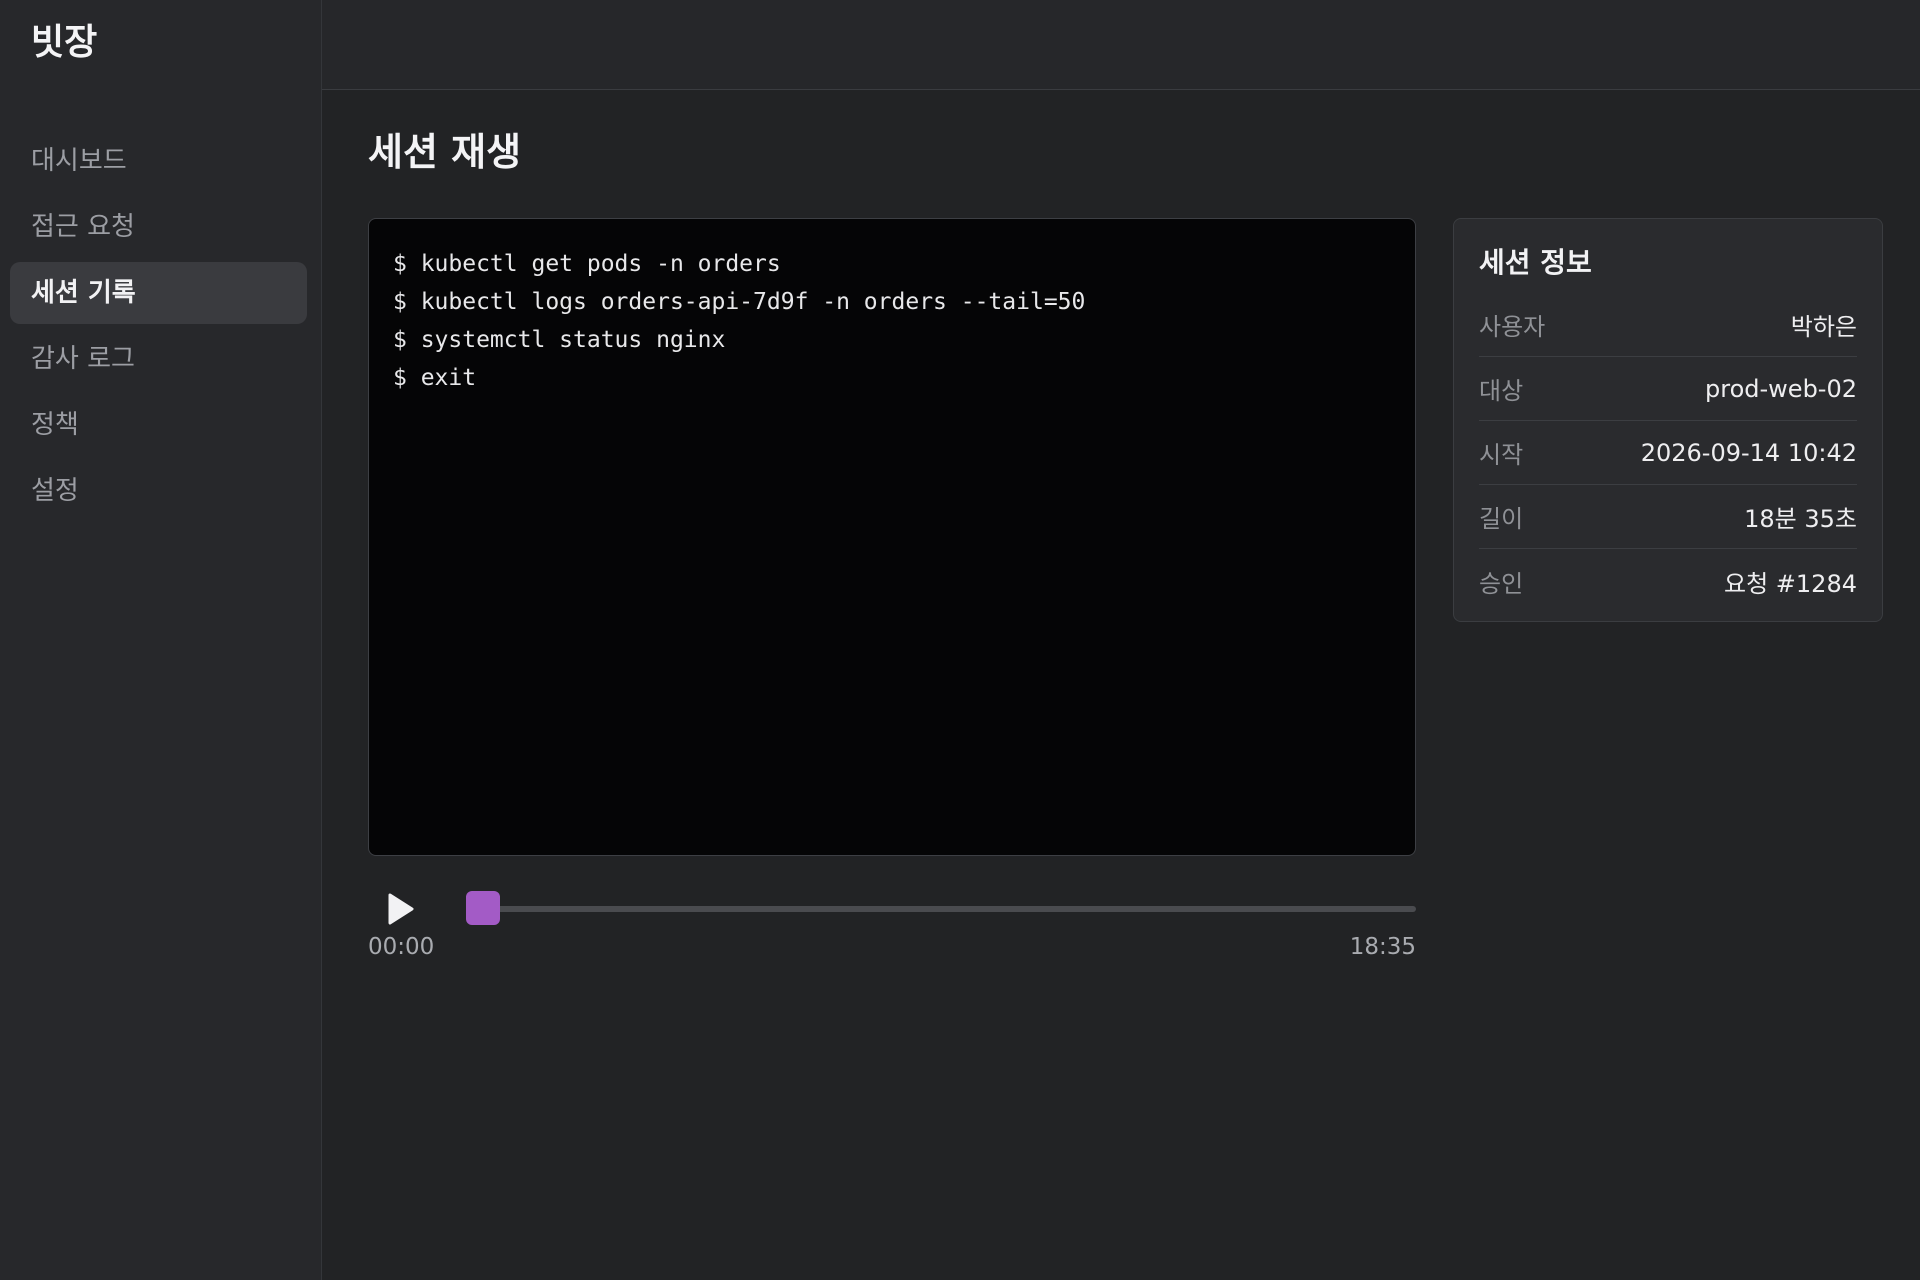 Image resolution: width=1920 pixels, height=1280 pixels. Describe the element at coordinates (1668, 581) in the screenshot. I see `info-row-approval: 승인 요청 #1284` at that location.